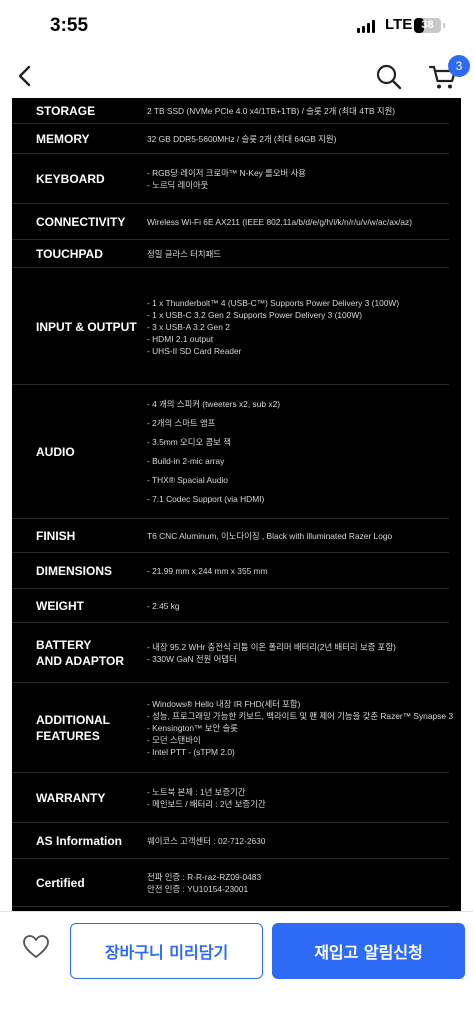  Describe the element at coordinates (236, 75) in the screenshot. I see `top-nav` at that location.